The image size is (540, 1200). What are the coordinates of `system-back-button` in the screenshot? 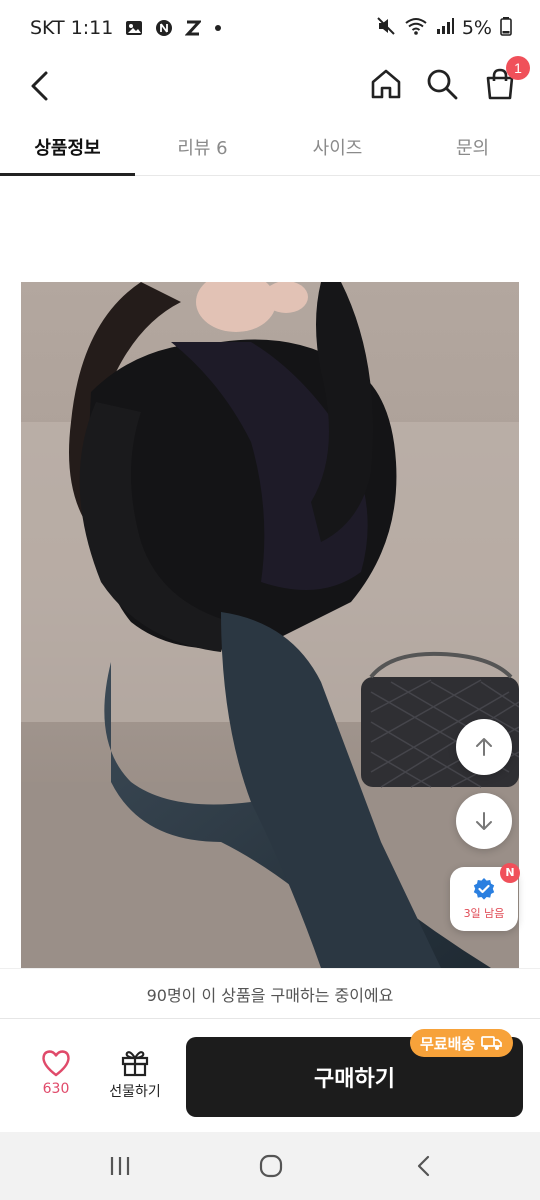 It's located at (424, 1166).